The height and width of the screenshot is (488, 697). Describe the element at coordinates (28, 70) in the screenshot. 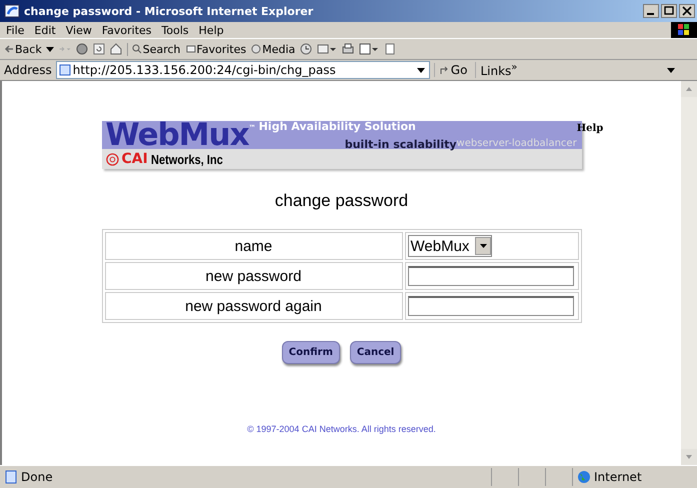

I see `address-label: Address` at that location.